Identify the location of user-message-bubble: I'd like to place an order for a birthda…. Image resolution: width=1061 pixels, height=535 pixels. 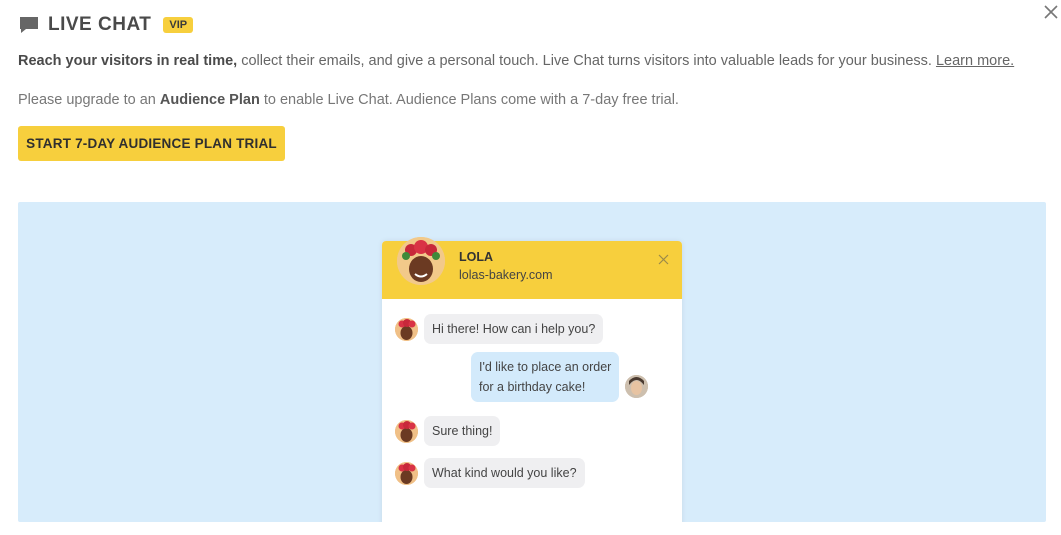
(545, 377).